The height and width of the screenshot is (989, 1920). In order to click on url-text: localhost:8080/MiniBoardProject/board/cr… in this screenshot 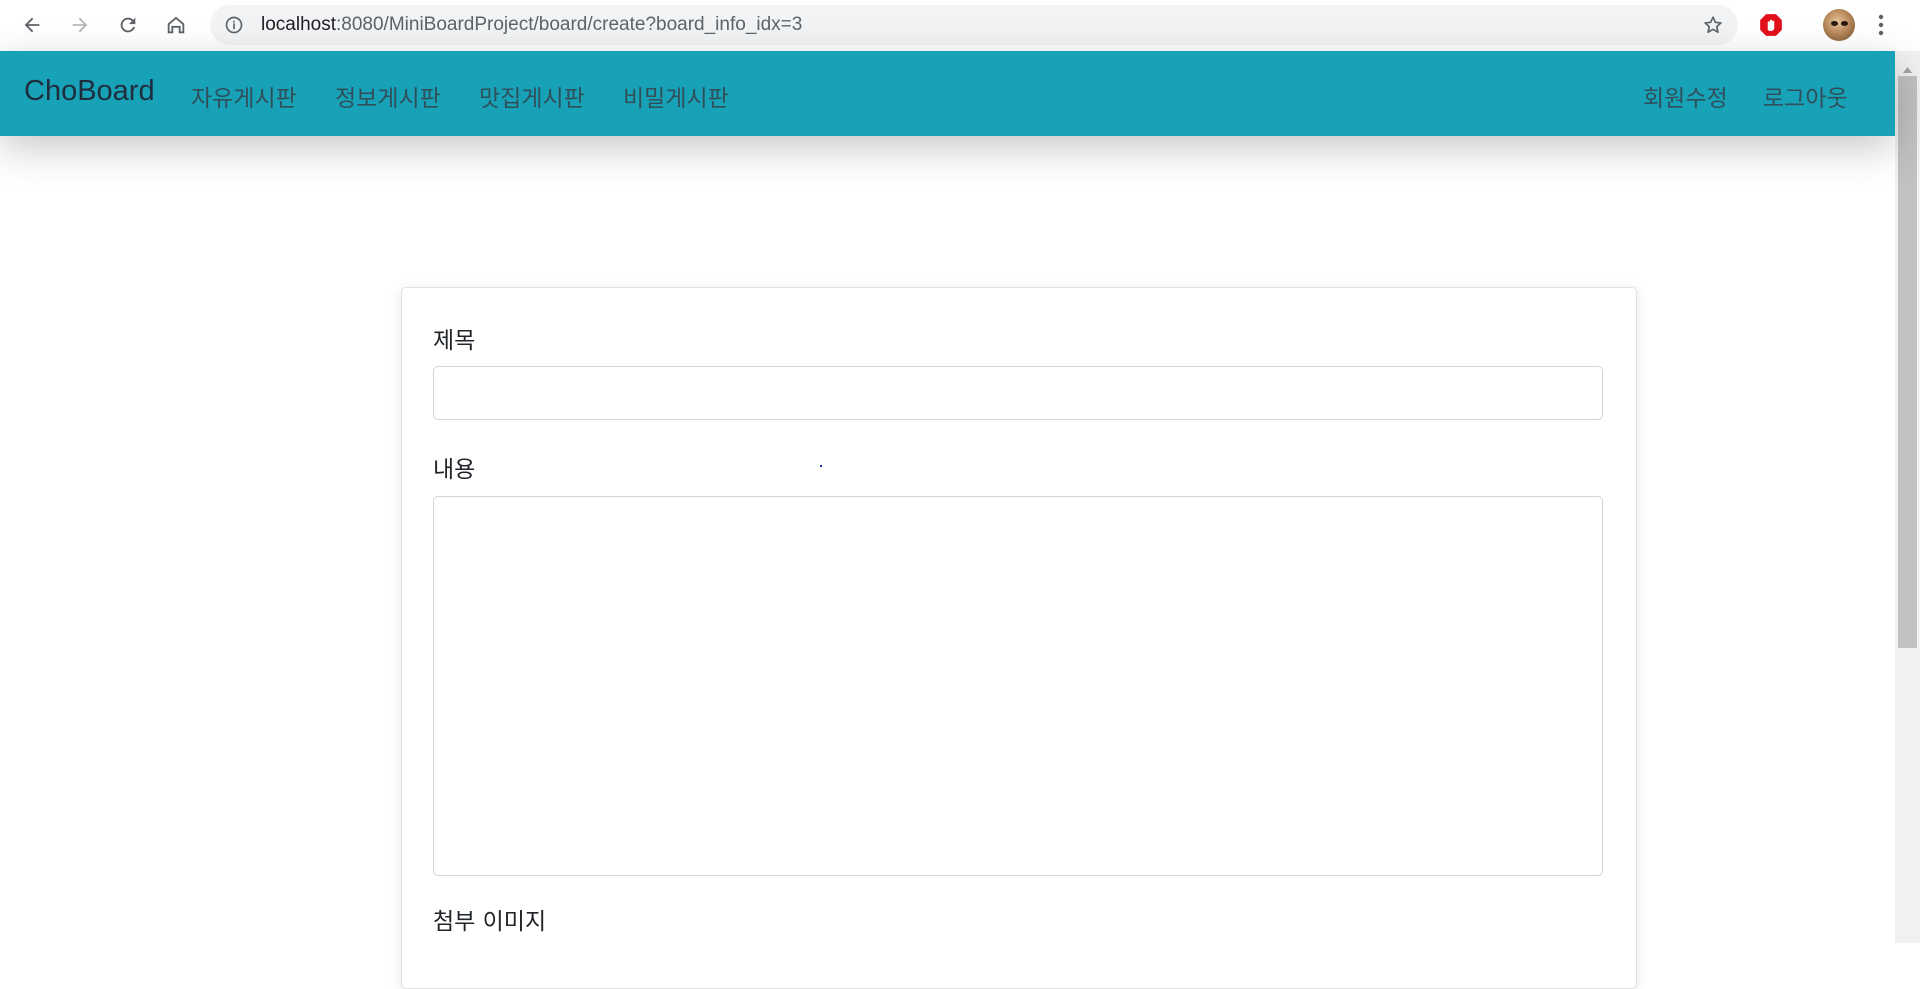, I will do `click(531, 25)`.